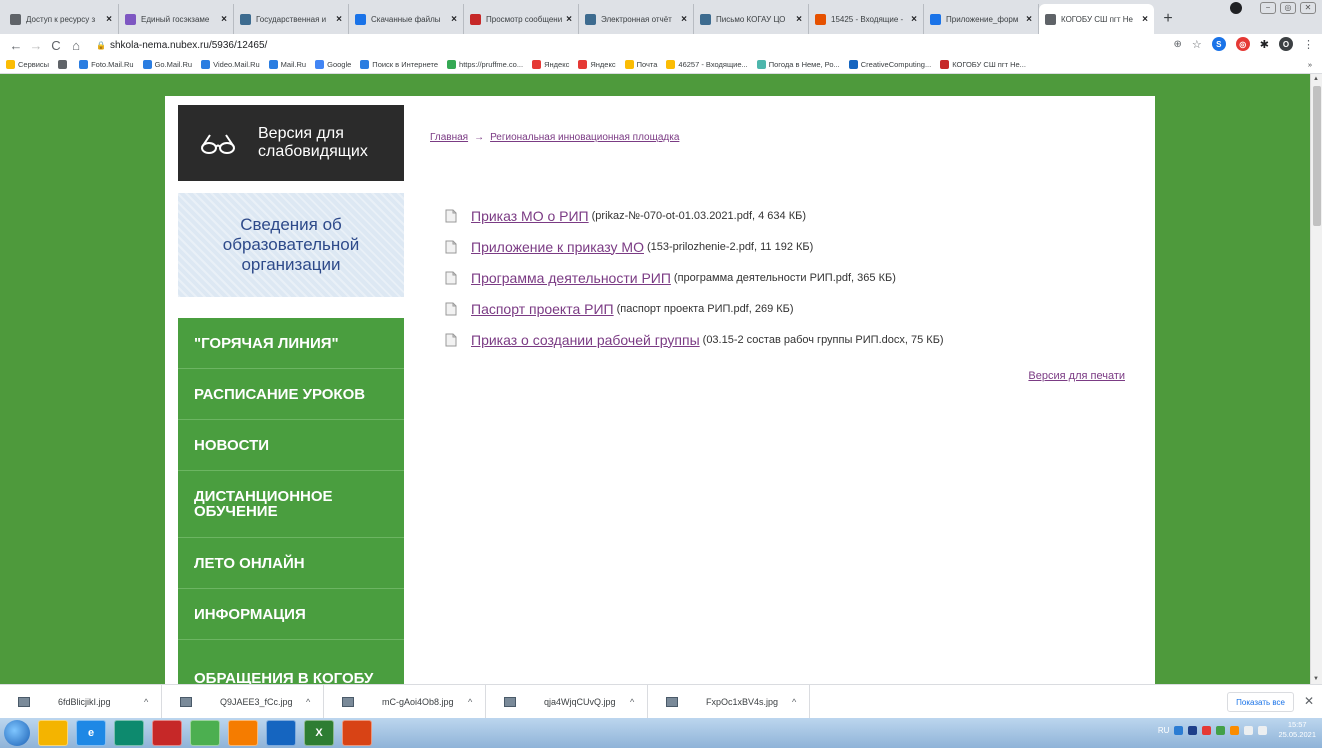  What do you see at coordinates (106, 64) in the screenshot?
I see `bookmark-item: Foto.Mail.Ru` at bounding box center [106, 64].